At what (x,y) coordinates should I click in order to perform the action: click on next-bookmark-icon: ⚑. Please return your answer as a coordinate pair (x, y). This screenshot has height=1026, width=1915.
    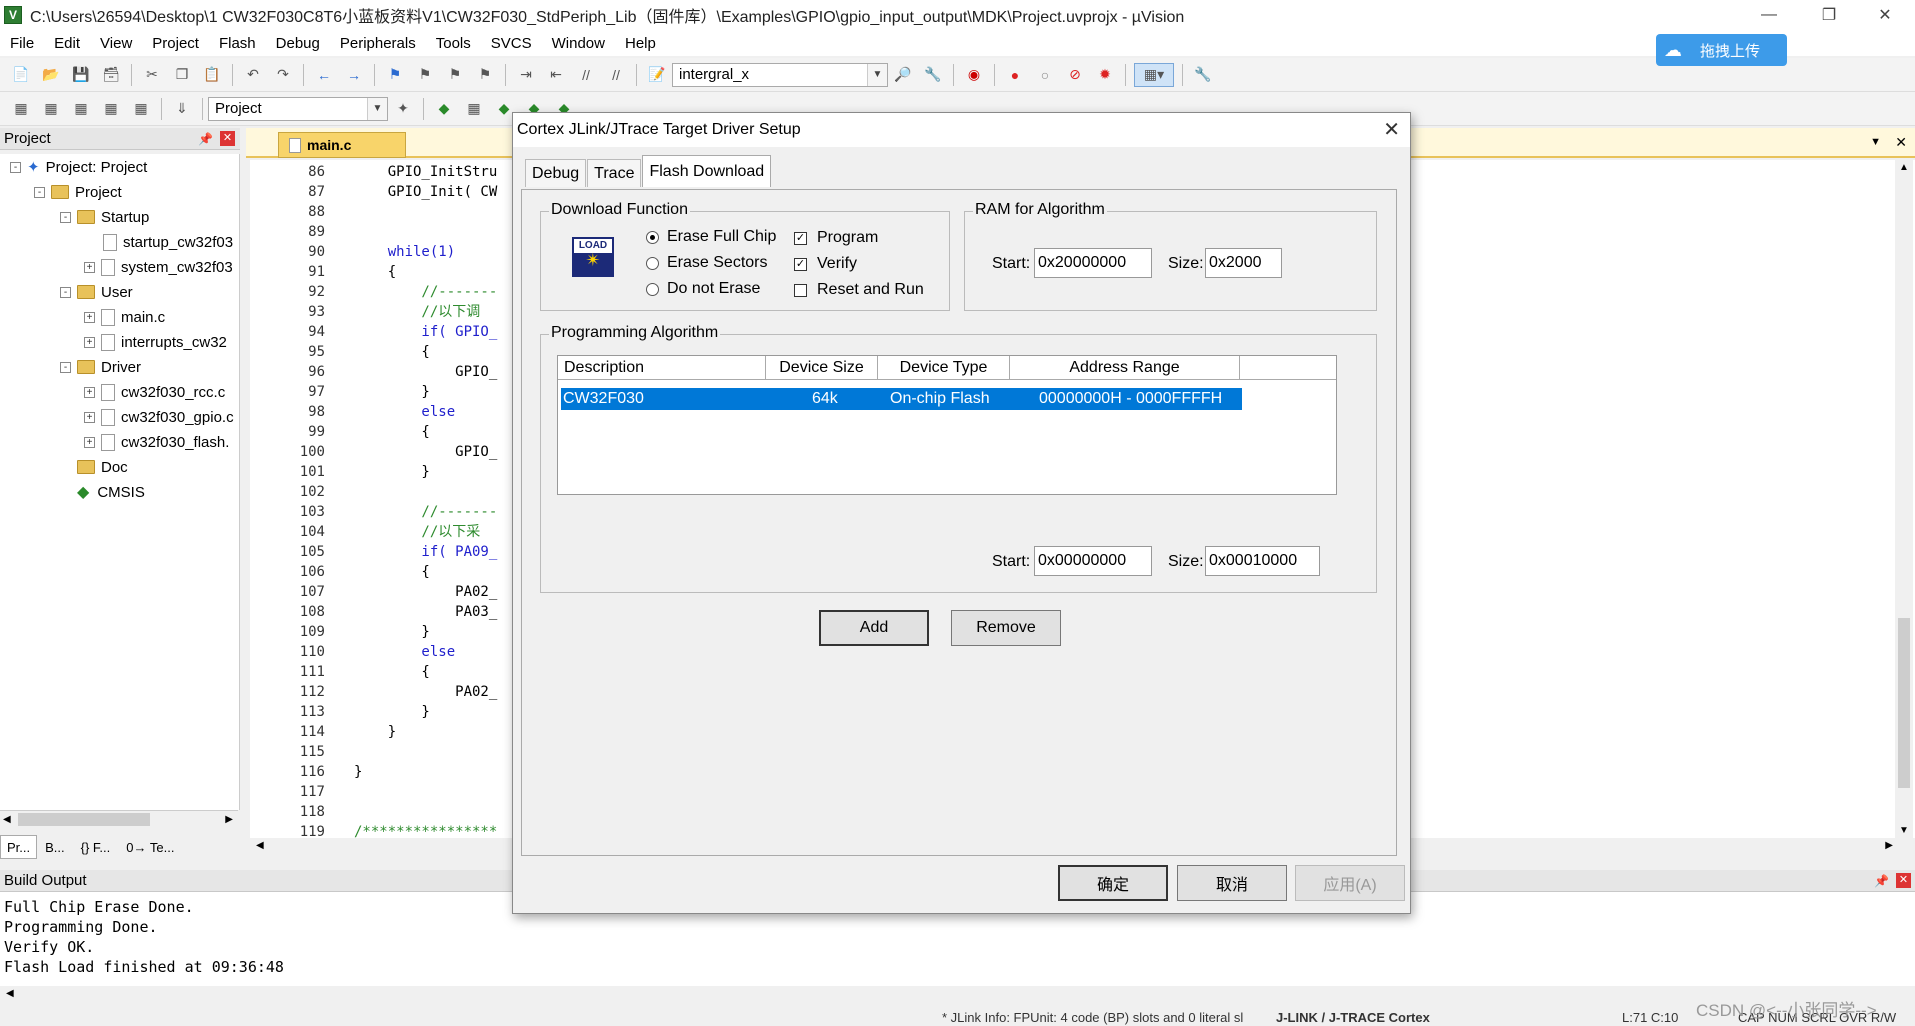
    Looking at the image, I should click on (455, 75).